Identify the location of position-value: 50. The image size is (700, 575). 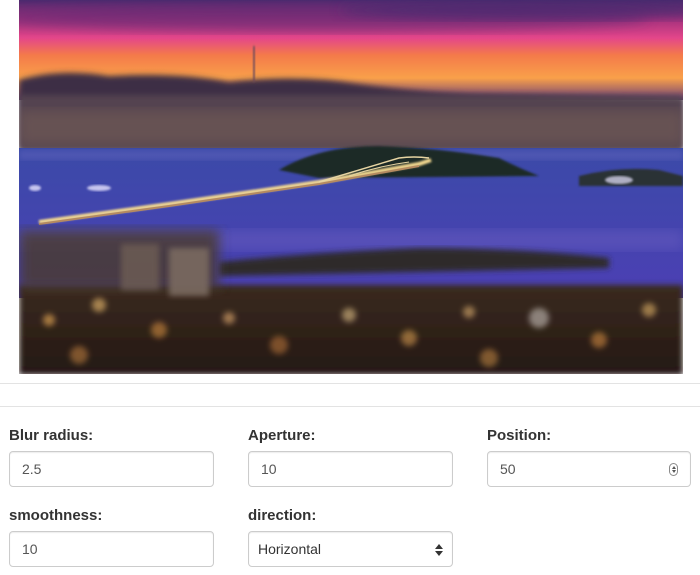
(508, 469).